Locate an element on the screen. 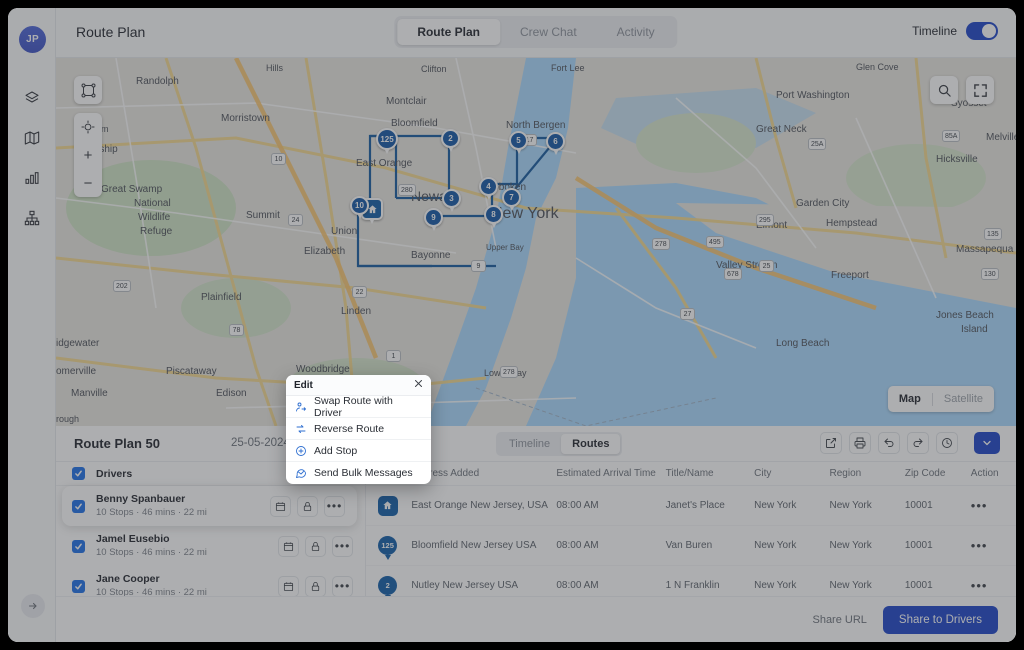 The image size is (1024, 650). menu-item-label: Add Stop is located at coordinates (336, 450).